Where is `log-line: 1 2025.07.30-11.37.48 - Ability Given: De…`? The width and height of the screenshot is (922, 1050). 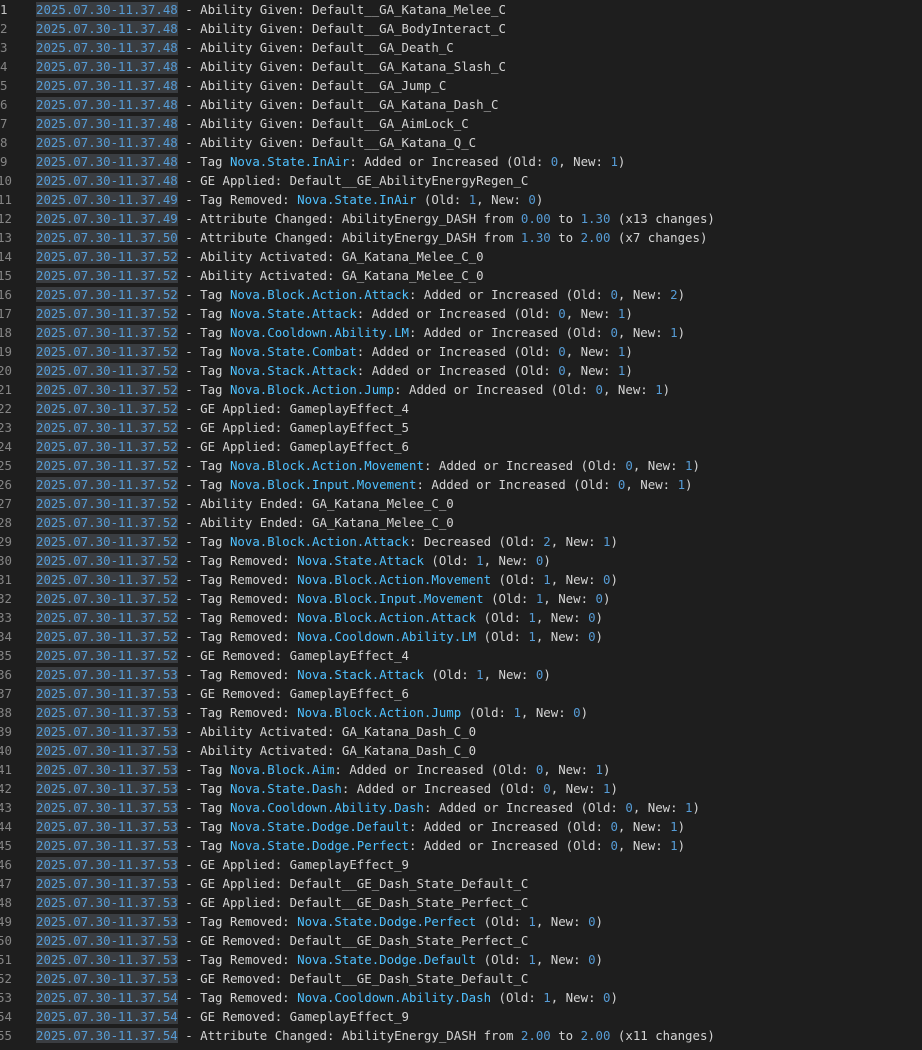 log-line: 1 2025.07.30-11.37.48 - Ability Given: De… is located at coordinates (461, 9).